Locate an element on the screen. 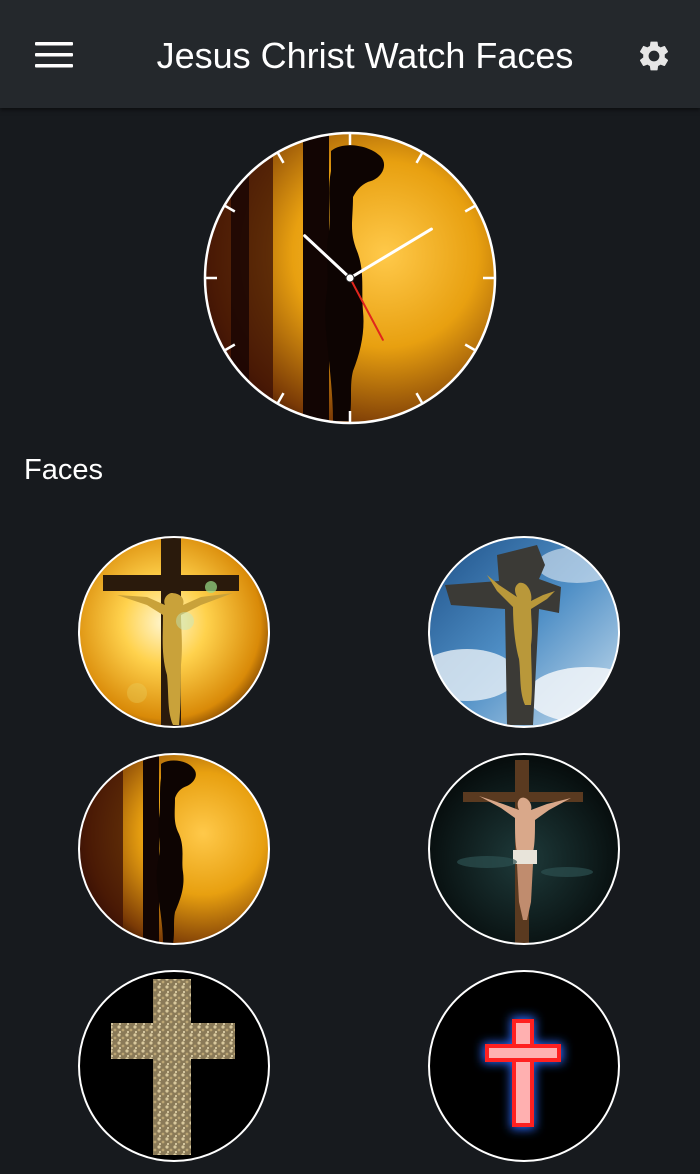 The width and height of the screenshot is (700, 1174). hamburger-menu-icon is located at coordinates (54, 55).